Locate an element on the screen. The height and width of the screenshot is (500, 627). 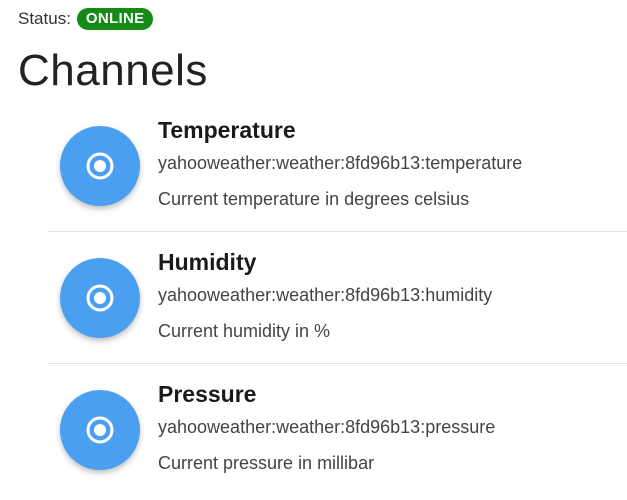
channel-description: Current pressure in millibar is located at coordinates (266, 463).